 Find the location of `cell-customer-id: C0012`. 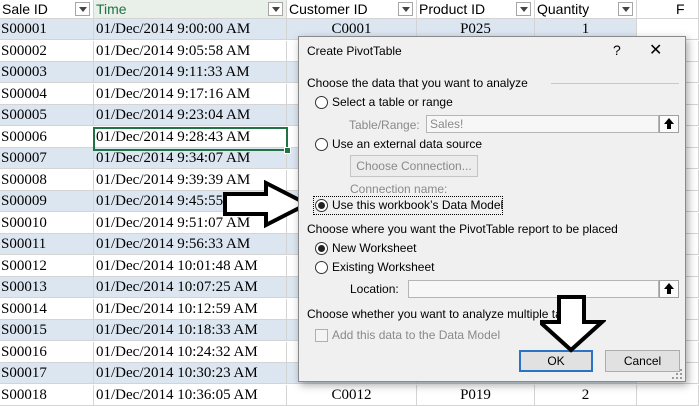

cell-customer-id: C0012 is located at coordinates (352, 395).